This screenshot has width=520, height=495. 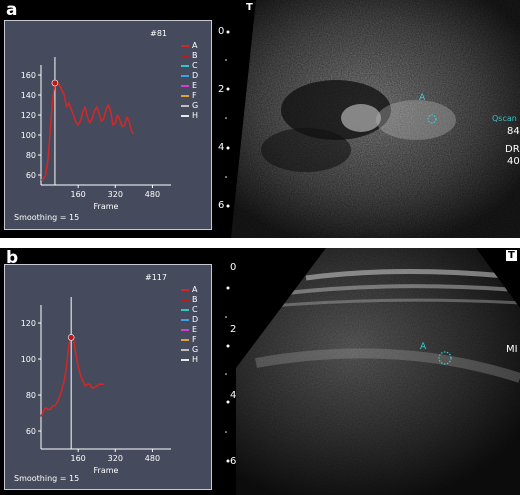 What do you see at coordinates (504, 118) in the screenshot?
I see `qscan-label: Qscan` at bounding box center [504, 118].